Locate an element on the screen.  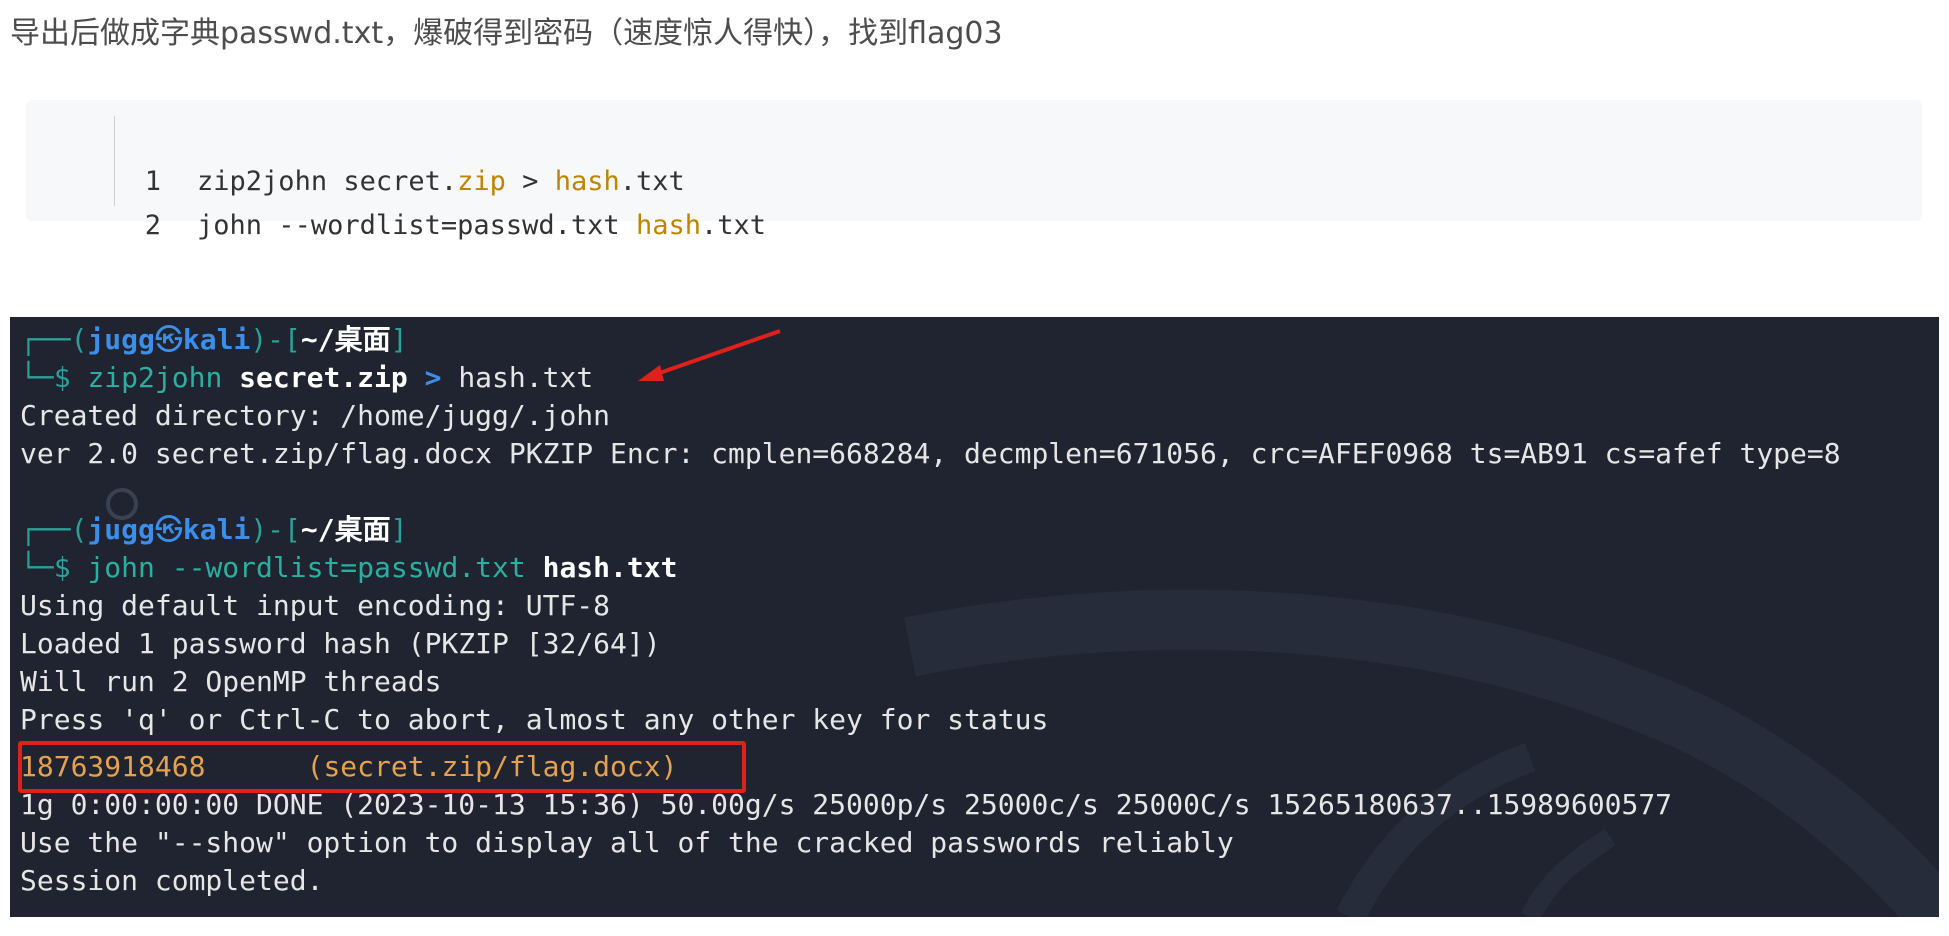
command-line: └─$ john --wordlist=passwd.txt hash.txt is located at coordinates (349, 567).